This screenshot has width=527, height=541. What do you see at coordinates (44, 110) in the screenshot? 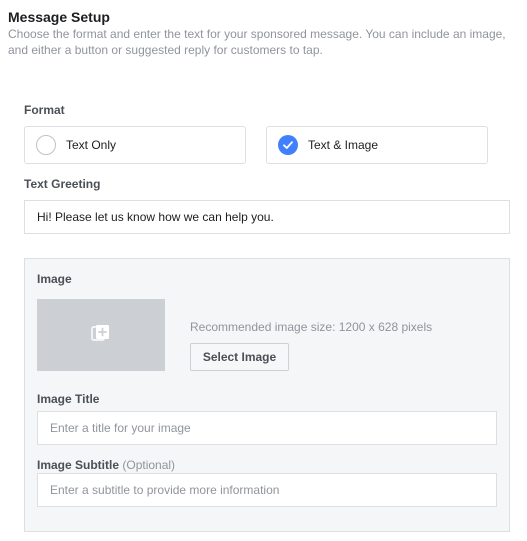
I see `format-label: Format` at bounding box center [44, 110].